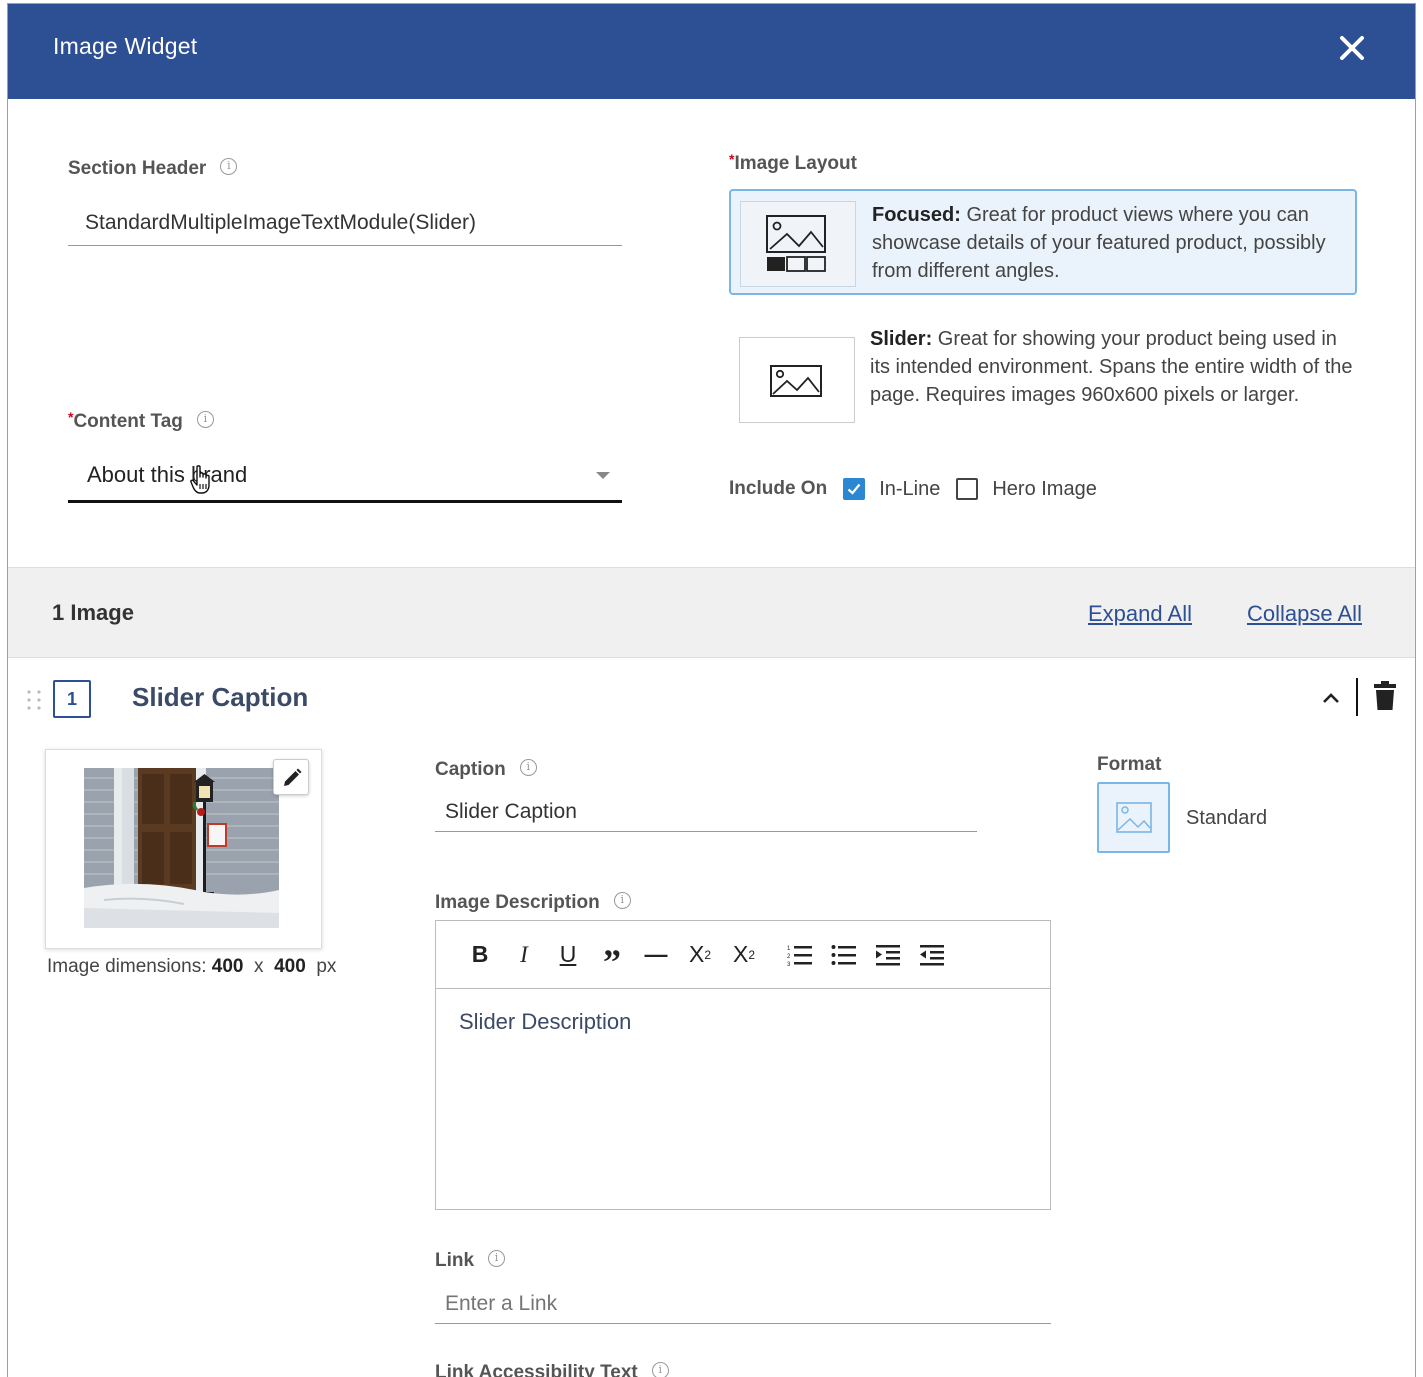  What do you see at coordinates (568, 955) in the screenshot?
I see `underline-button: U` at bounding box center [568, 955].